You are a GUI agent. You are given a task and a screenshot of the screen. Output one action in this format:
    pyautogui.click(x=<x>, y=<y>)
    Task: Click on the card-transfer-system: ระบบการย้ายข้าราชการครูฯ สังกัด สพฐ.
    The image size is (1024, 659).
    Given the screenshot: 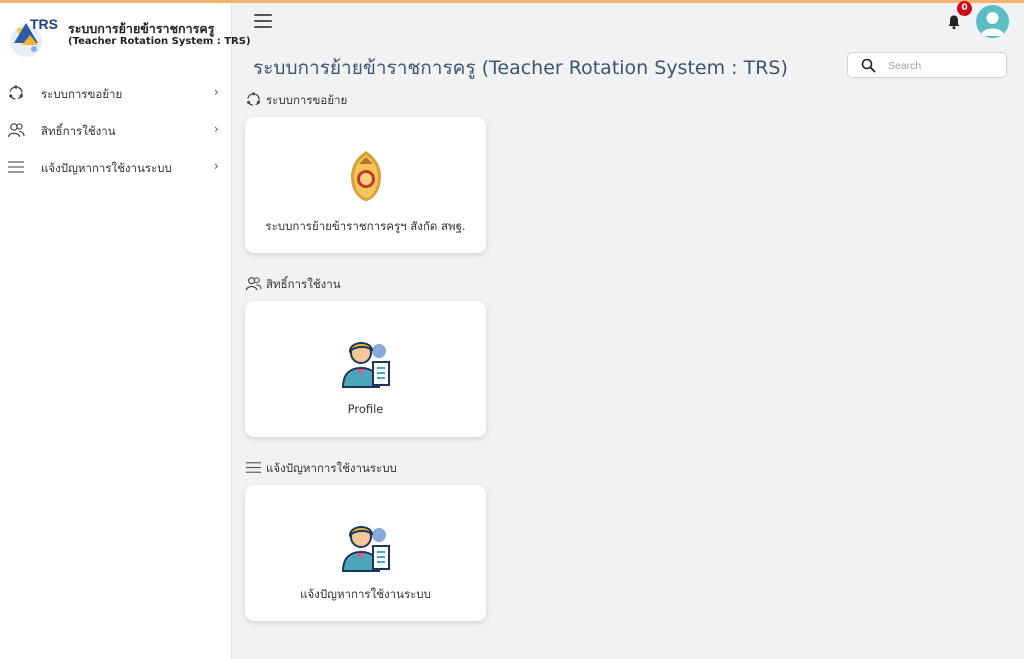 What is the action you would take?
    pyautogui.click(x=365, y=185)
    